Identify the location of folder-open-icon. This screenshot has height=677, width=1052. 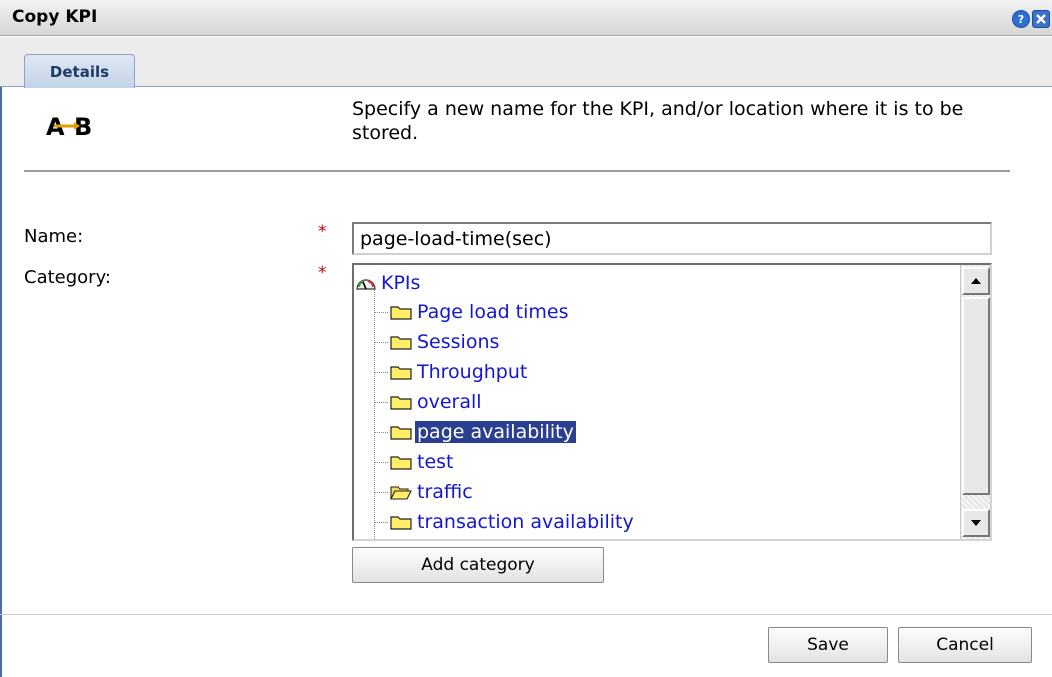
(401, 493).